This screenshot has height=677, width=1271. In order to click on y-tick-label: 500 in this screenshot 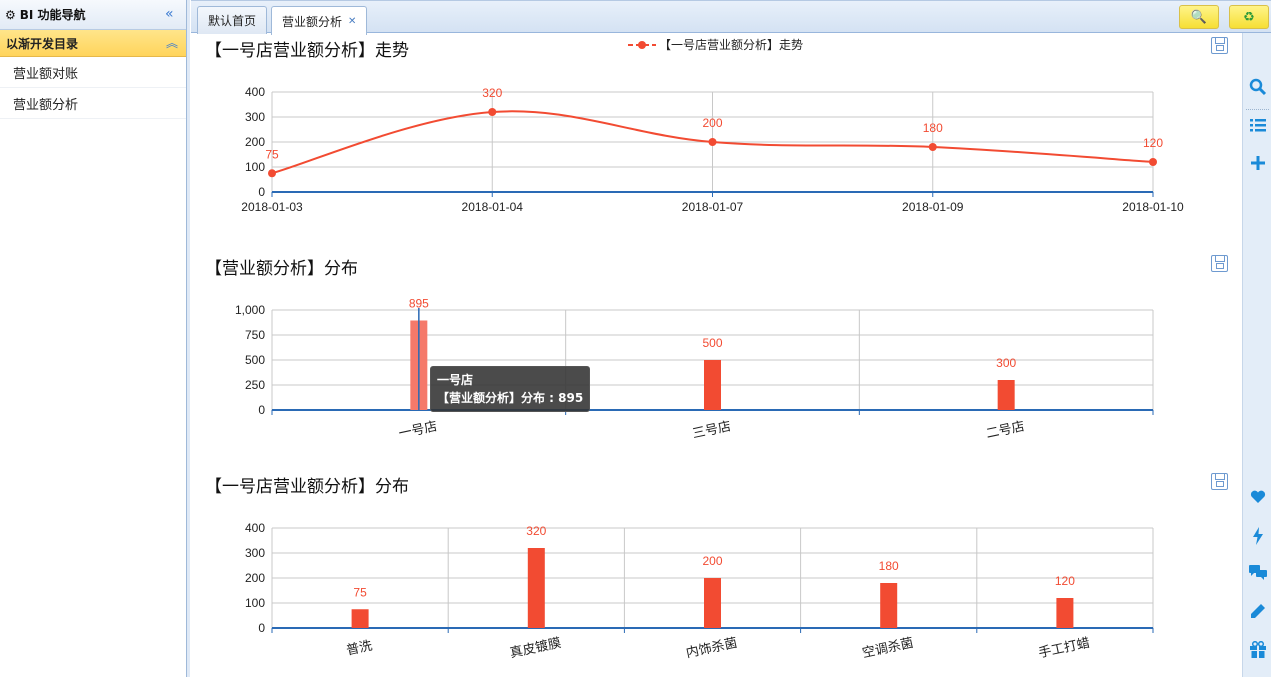, I will do `click(255, 360)`.